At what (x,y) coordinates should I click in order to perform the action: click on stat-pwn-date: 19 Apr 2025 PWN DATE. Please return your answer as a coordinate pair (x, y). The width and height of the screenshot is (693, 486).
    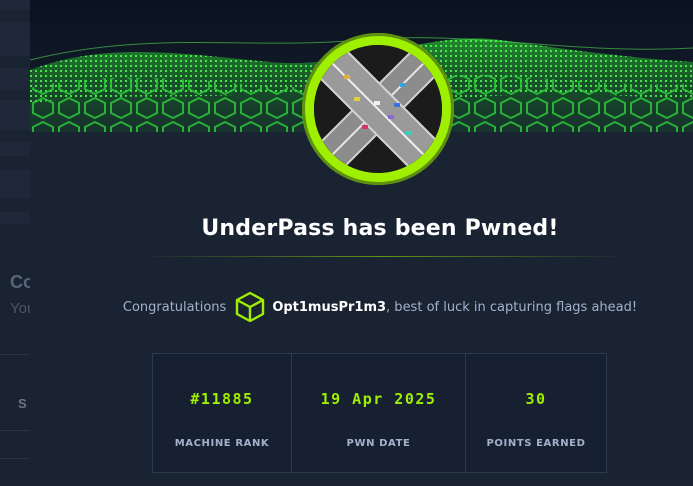
    Looking at the image, I should click on (379, 413).